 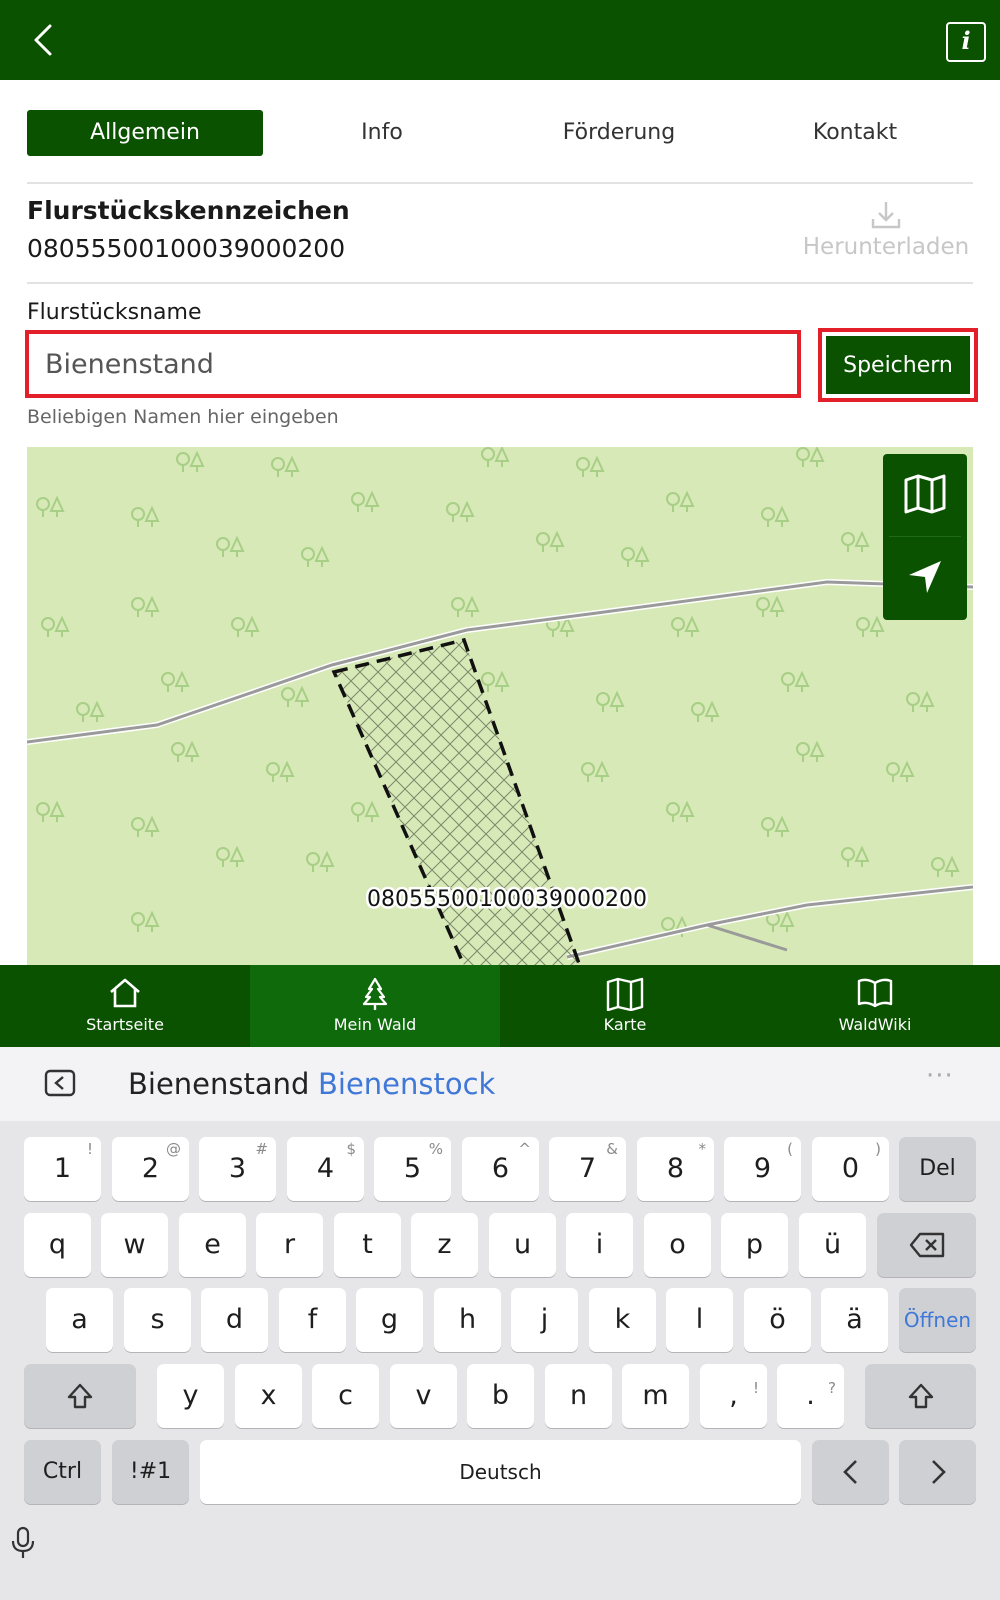 What do you see at coordinates (898, 365) in the screenshot?
I see `save-button: Speichern` at bounding box center [898, 365].